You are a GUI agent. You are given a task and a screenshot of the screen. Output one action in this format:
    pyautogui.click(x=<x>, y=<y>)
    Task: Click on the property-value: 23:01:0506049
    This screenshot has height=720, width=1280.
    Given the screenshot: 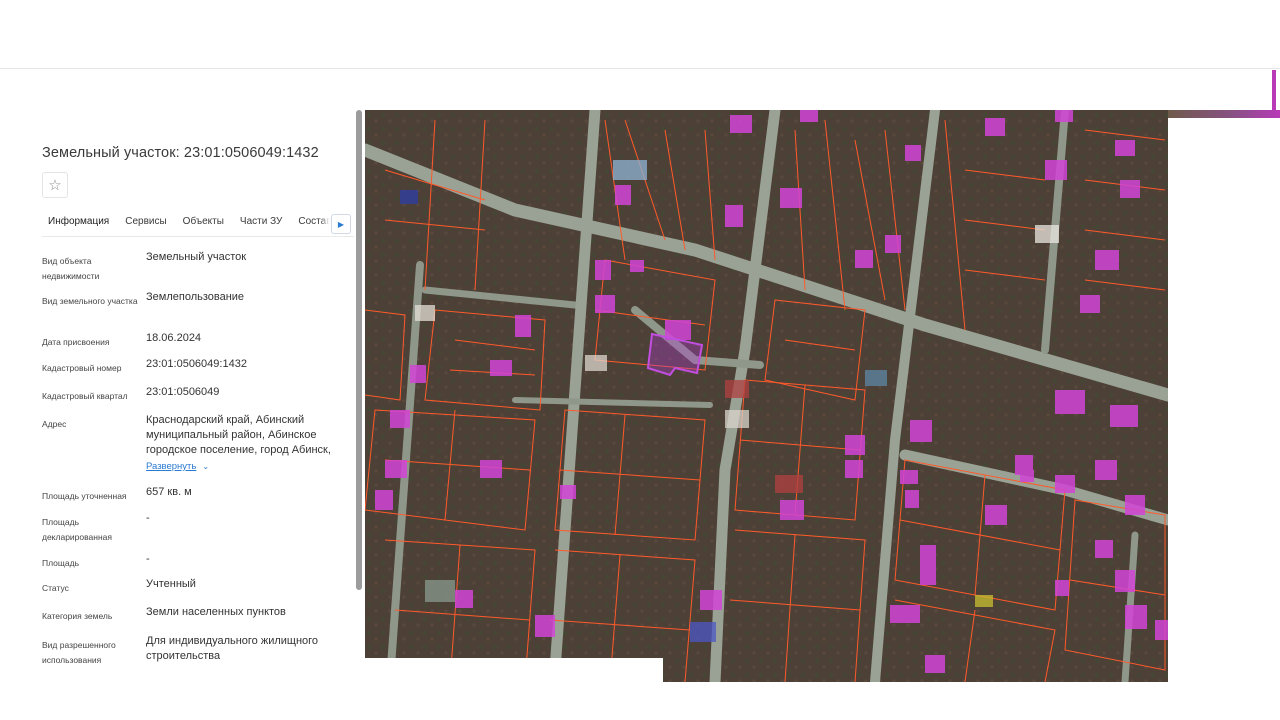 What is the action you would take?
    pyautogui.click(x=183, y=392)
    